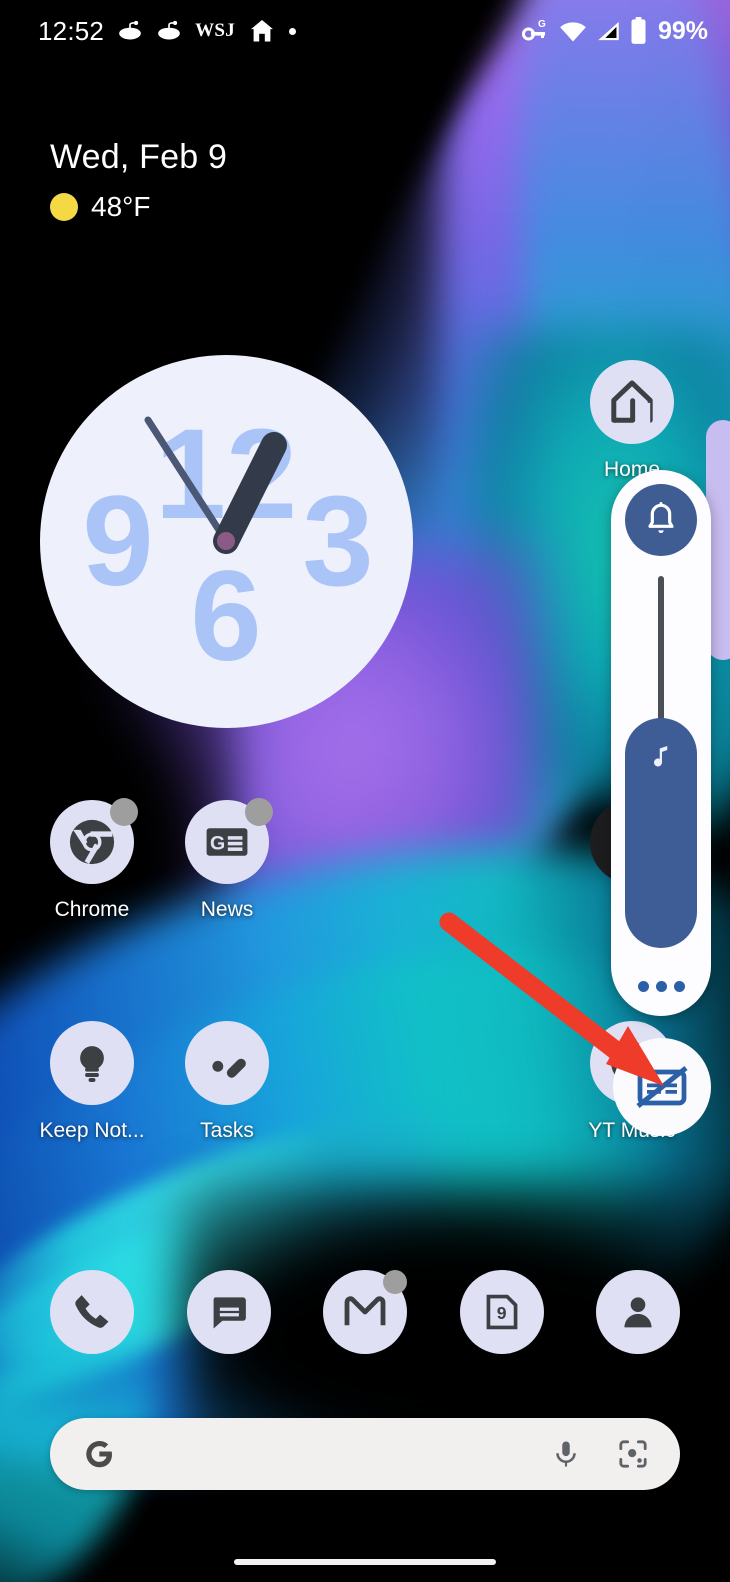  I want to click on current-date: Wed, Feb 9, so click(139, 157).